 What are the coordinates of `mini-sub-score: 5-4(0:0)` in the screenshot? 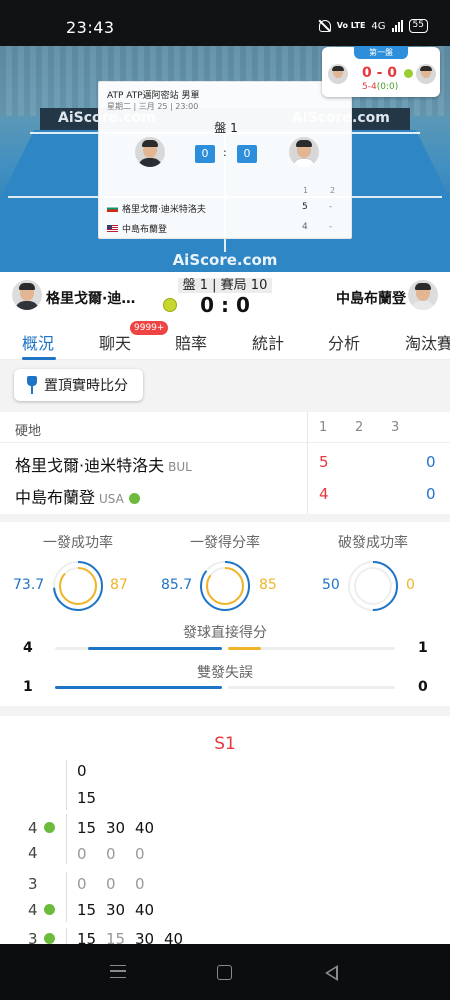 It's located at (380, 87).